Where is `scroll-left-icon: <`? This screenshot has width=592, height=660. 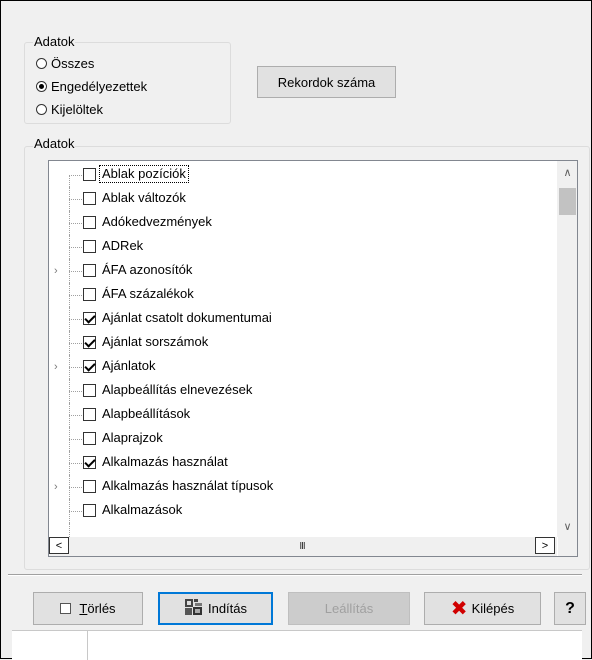 scroll-left-icon: < is located at coordinates (59, 545).